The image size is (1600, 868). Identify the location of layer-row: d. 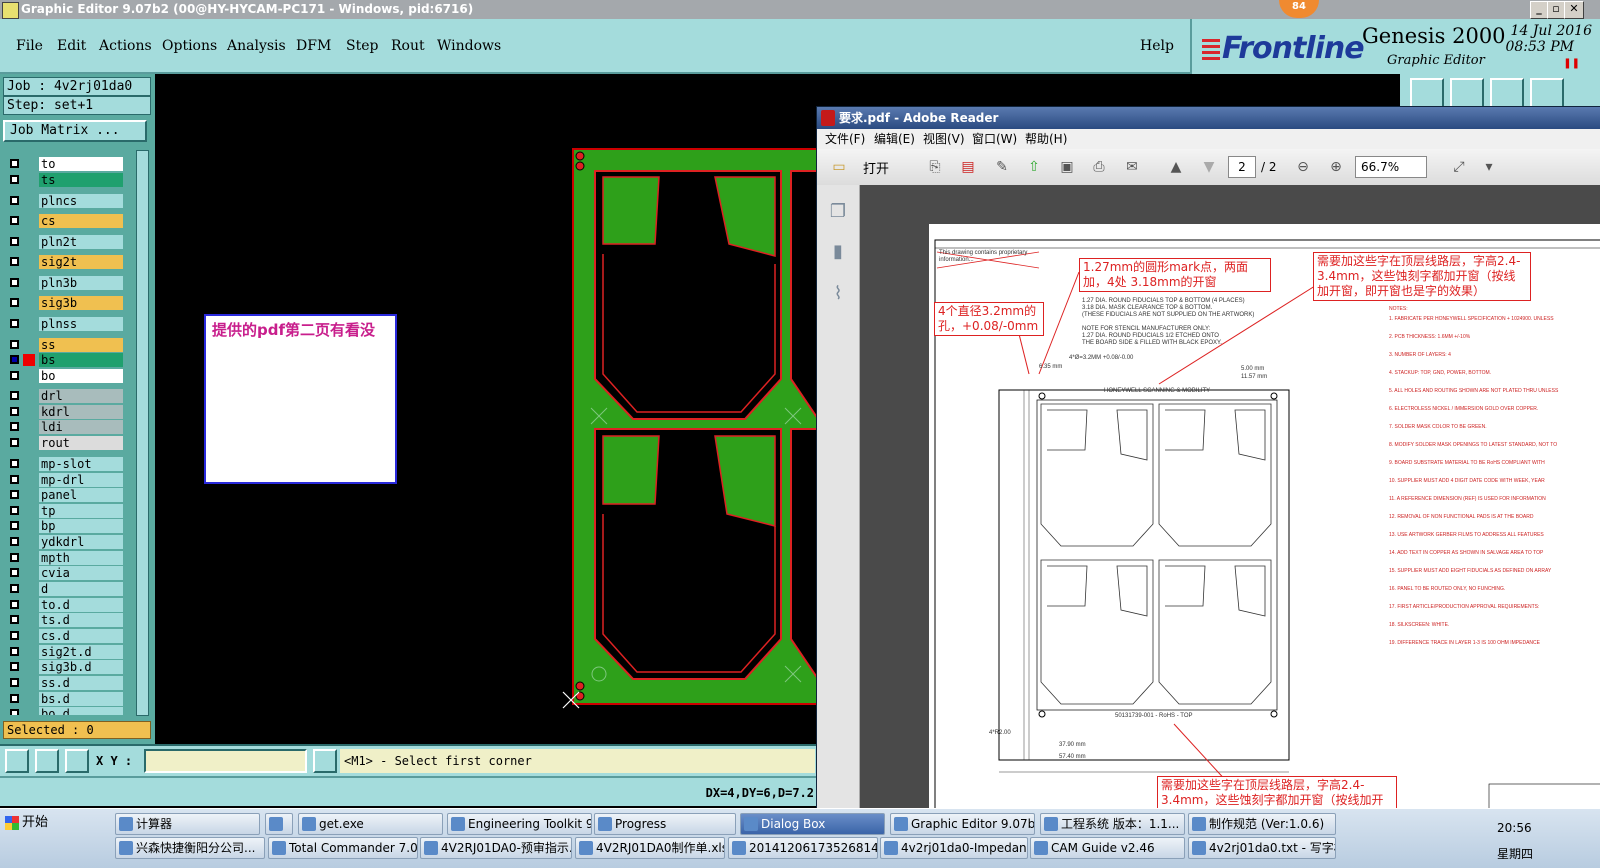
(69, 589).